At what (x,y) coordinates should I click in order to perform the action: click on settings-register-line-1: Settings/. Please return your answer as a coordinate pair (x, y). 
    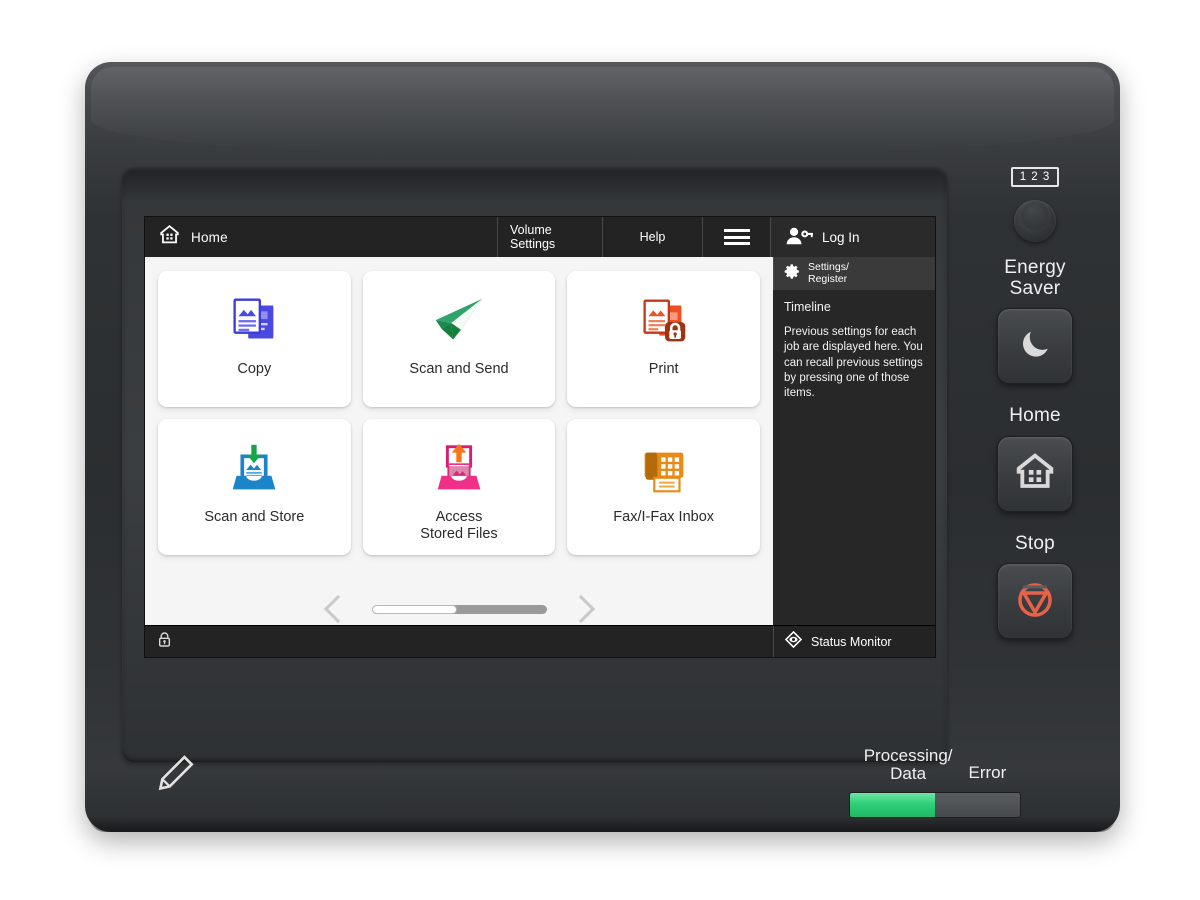
    Looking at the image, I should click on (828, 267).